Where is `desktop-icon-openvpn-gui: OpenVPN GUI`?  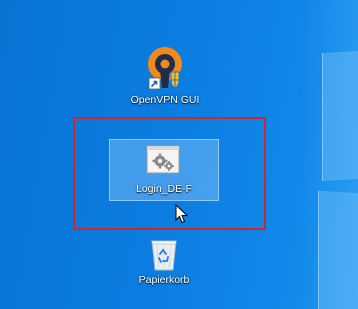
desktop-icon-openvpn-gui: OpenVPN GUI is located at coordinates (165, 75).